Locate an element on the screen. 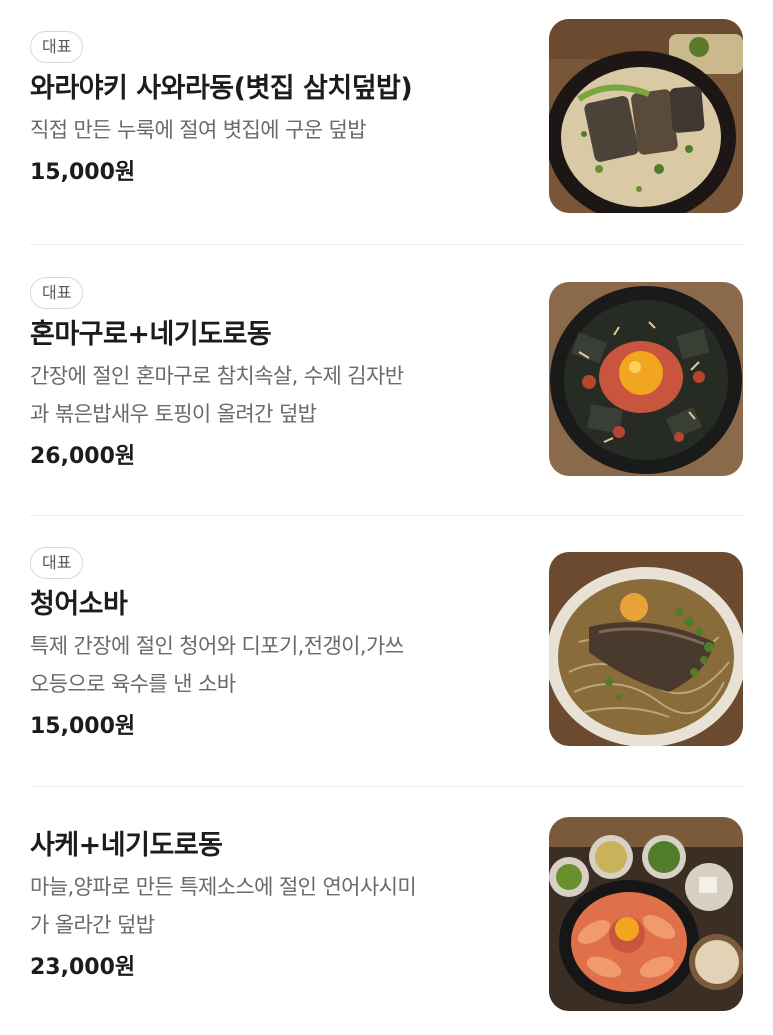 The image size is (773, 1035). herring-soba-photo is located at coordinates (646, 649).